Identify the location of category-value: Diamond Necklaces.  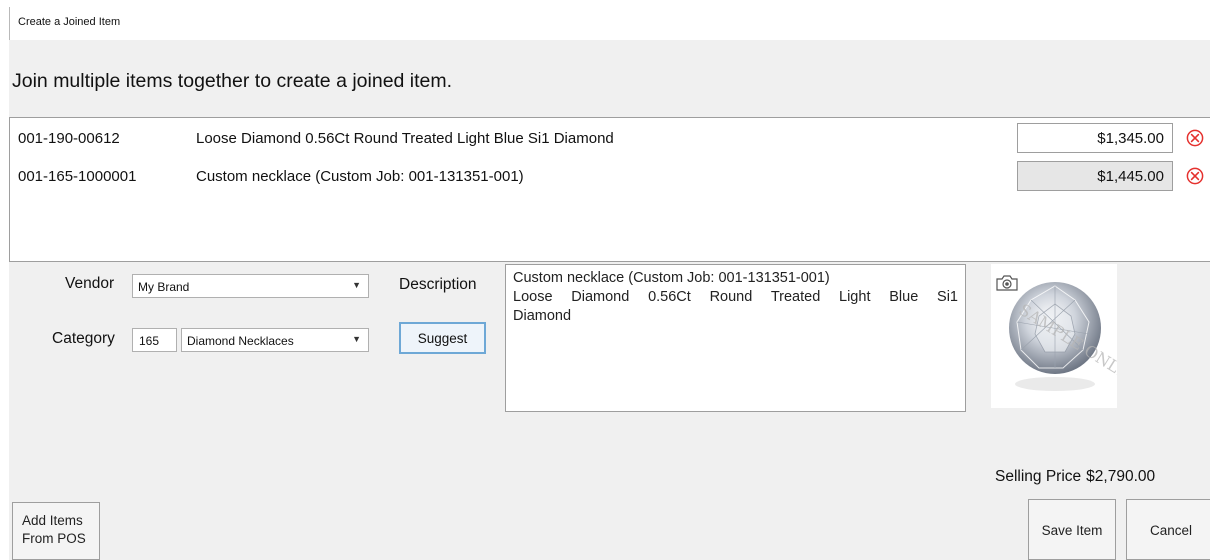
(240, 341).